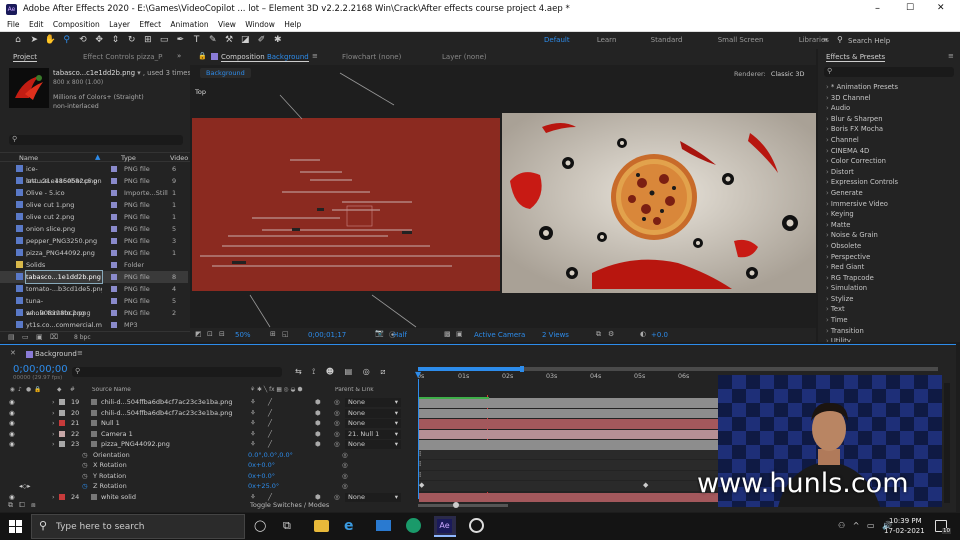 This screenshot has height=540, width=960. Describe the element at coordinates (889, 278) in the screenshot. I see `effect-category: › RG Trapcode` at that location.